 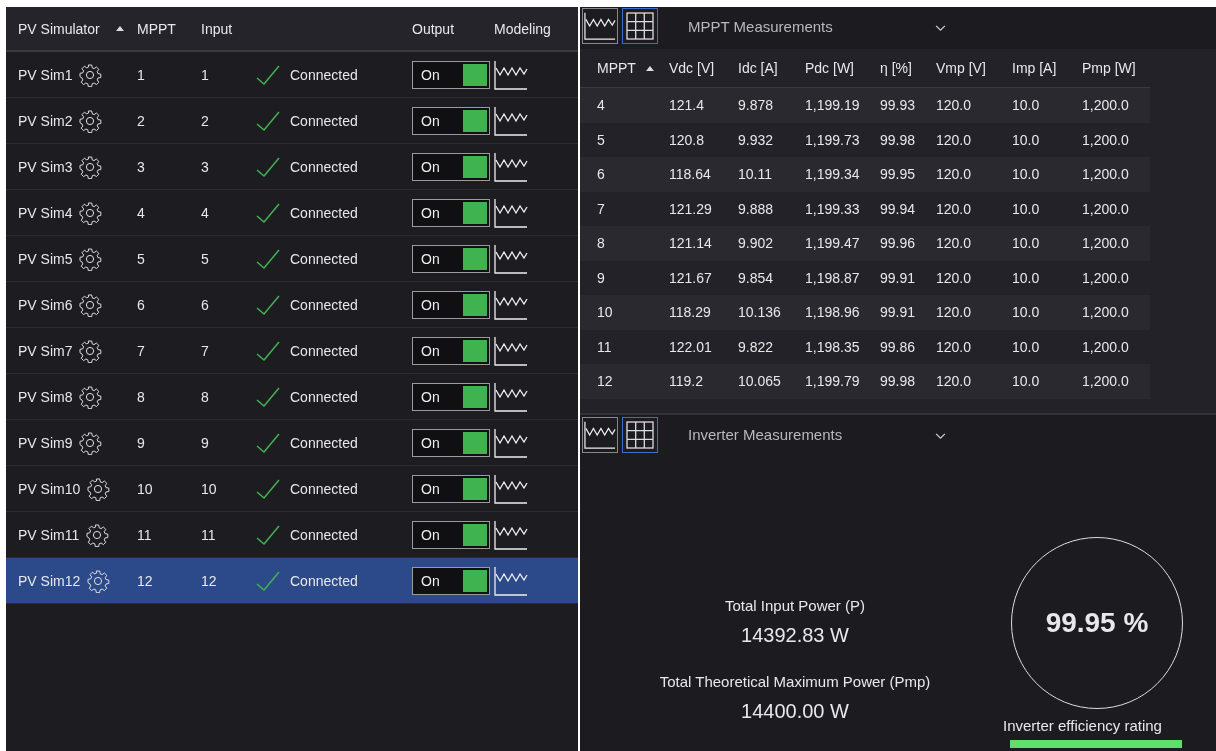 What do you see at coordinates (45, 258) in the screenshot?
I see `simulator-name: PV Sim5` at bounding box center [45, 258].